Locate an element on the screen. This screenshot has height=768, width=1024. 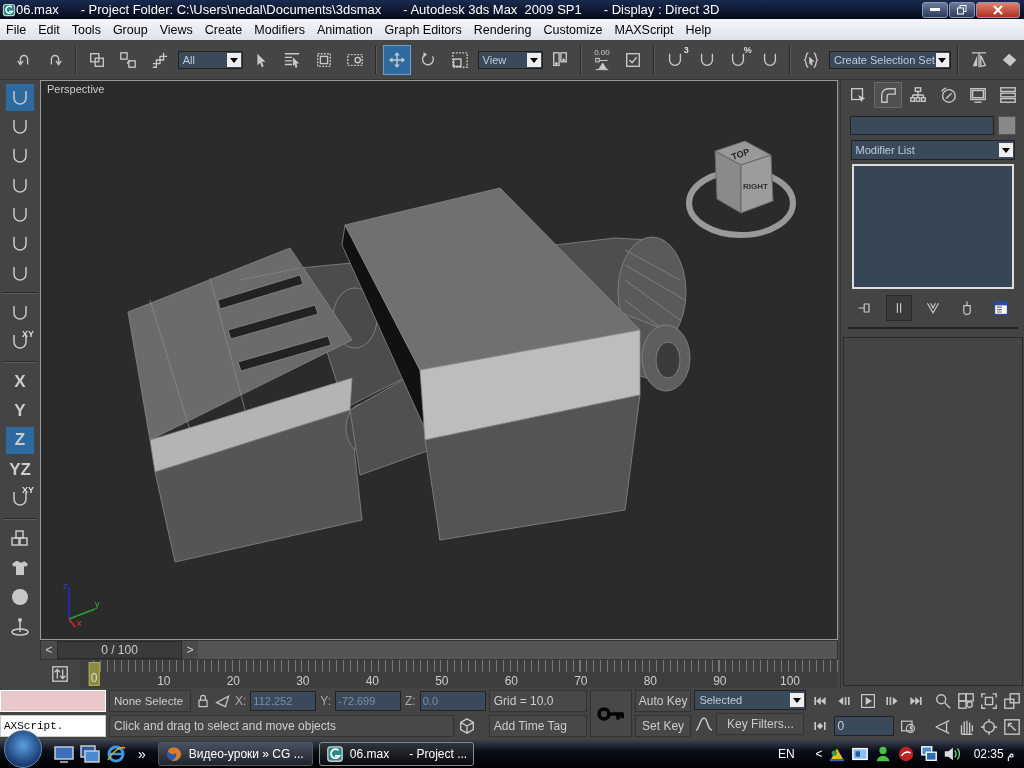
panel-tab is located at coordinates (887, 95).